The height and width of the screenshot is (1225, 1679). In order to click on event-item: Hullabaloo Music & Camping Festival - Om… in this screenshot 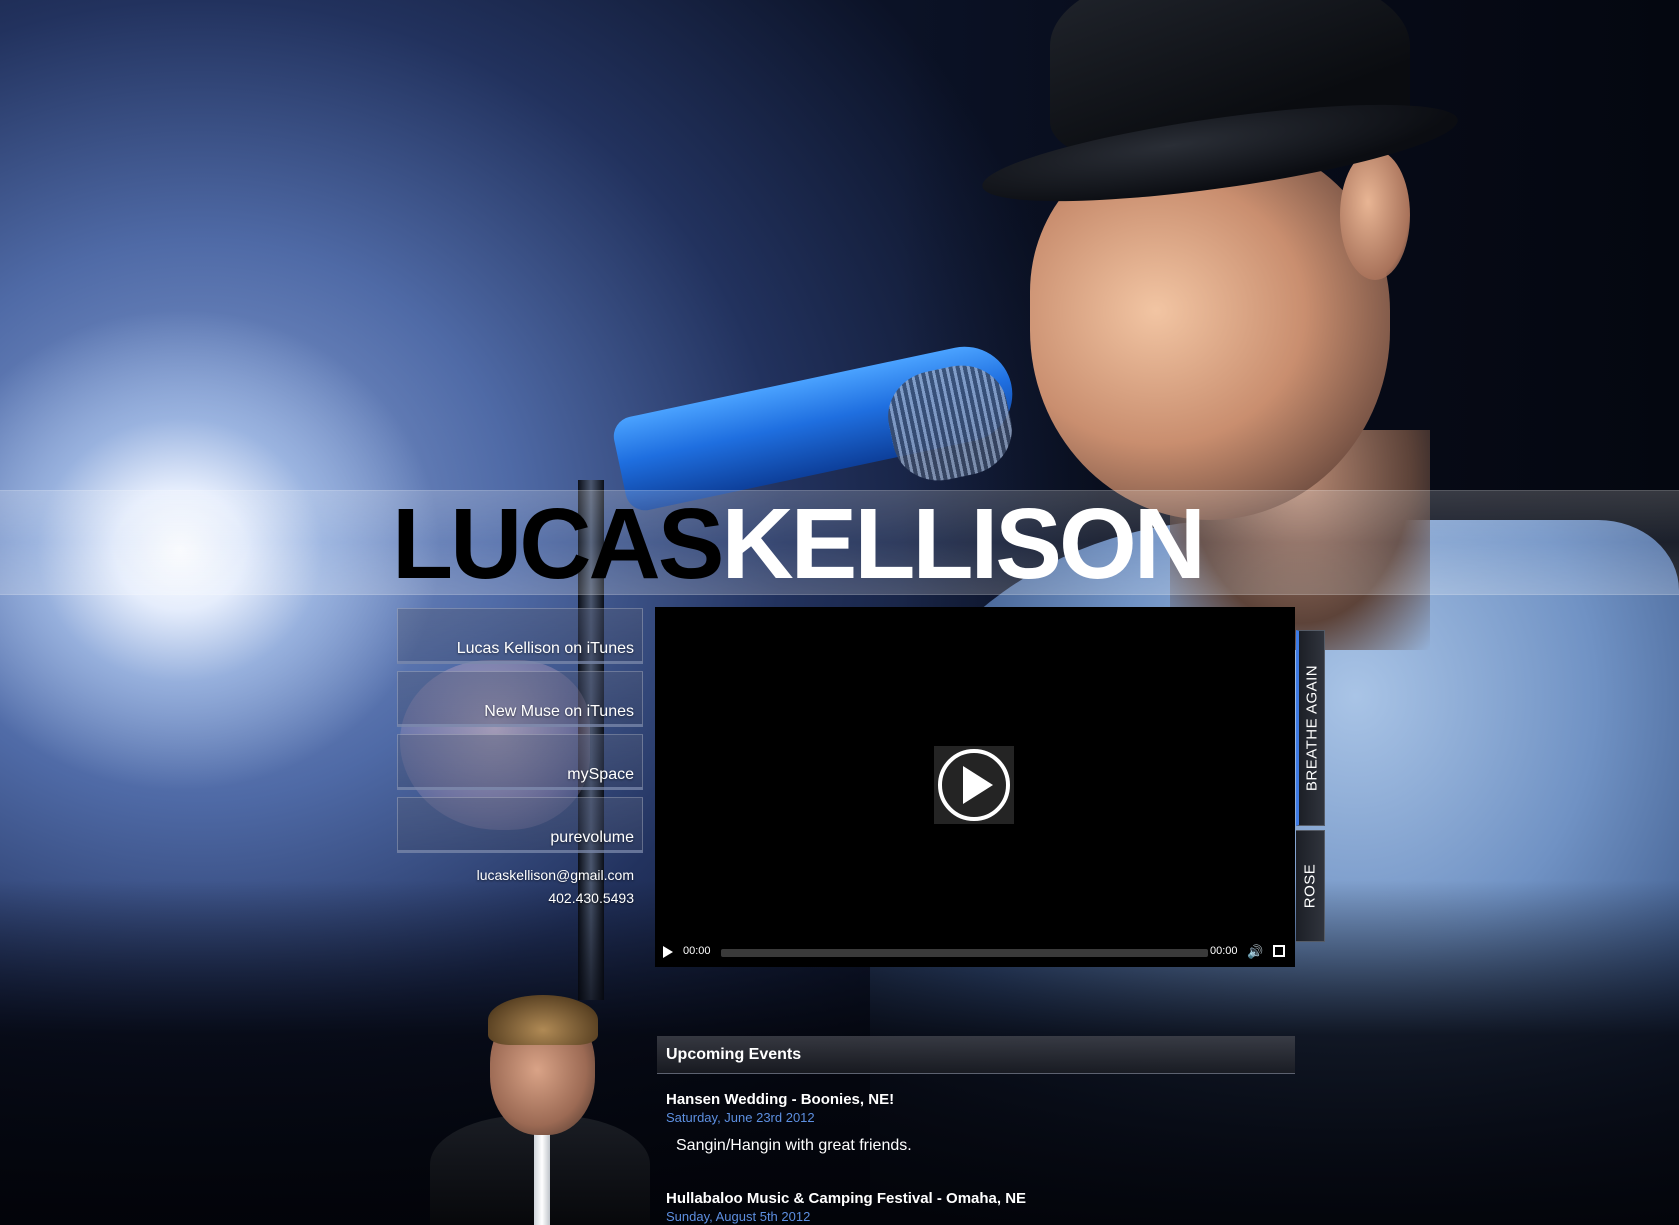, I will do `click(976, 1207)`.